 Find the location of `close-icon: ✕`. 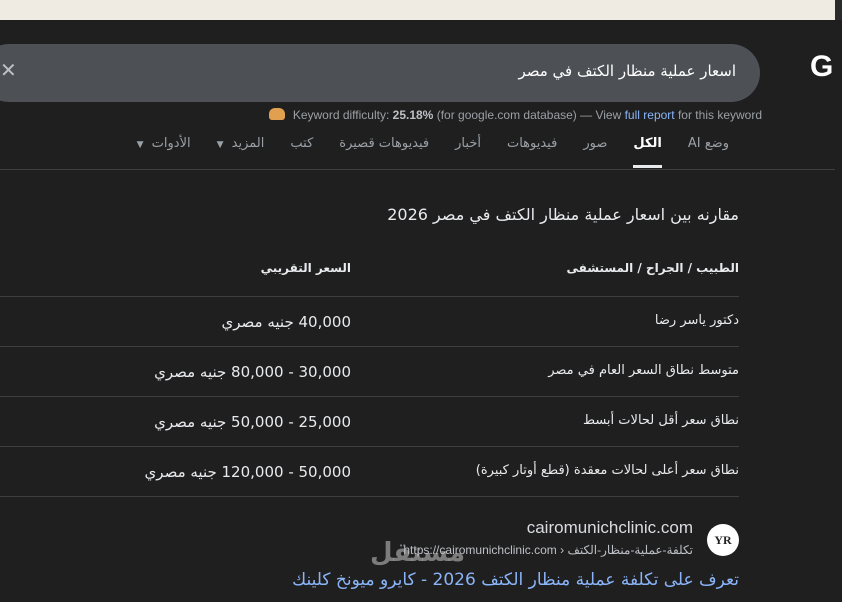

close-icon: ✕ is located at coordinates (8, 70).